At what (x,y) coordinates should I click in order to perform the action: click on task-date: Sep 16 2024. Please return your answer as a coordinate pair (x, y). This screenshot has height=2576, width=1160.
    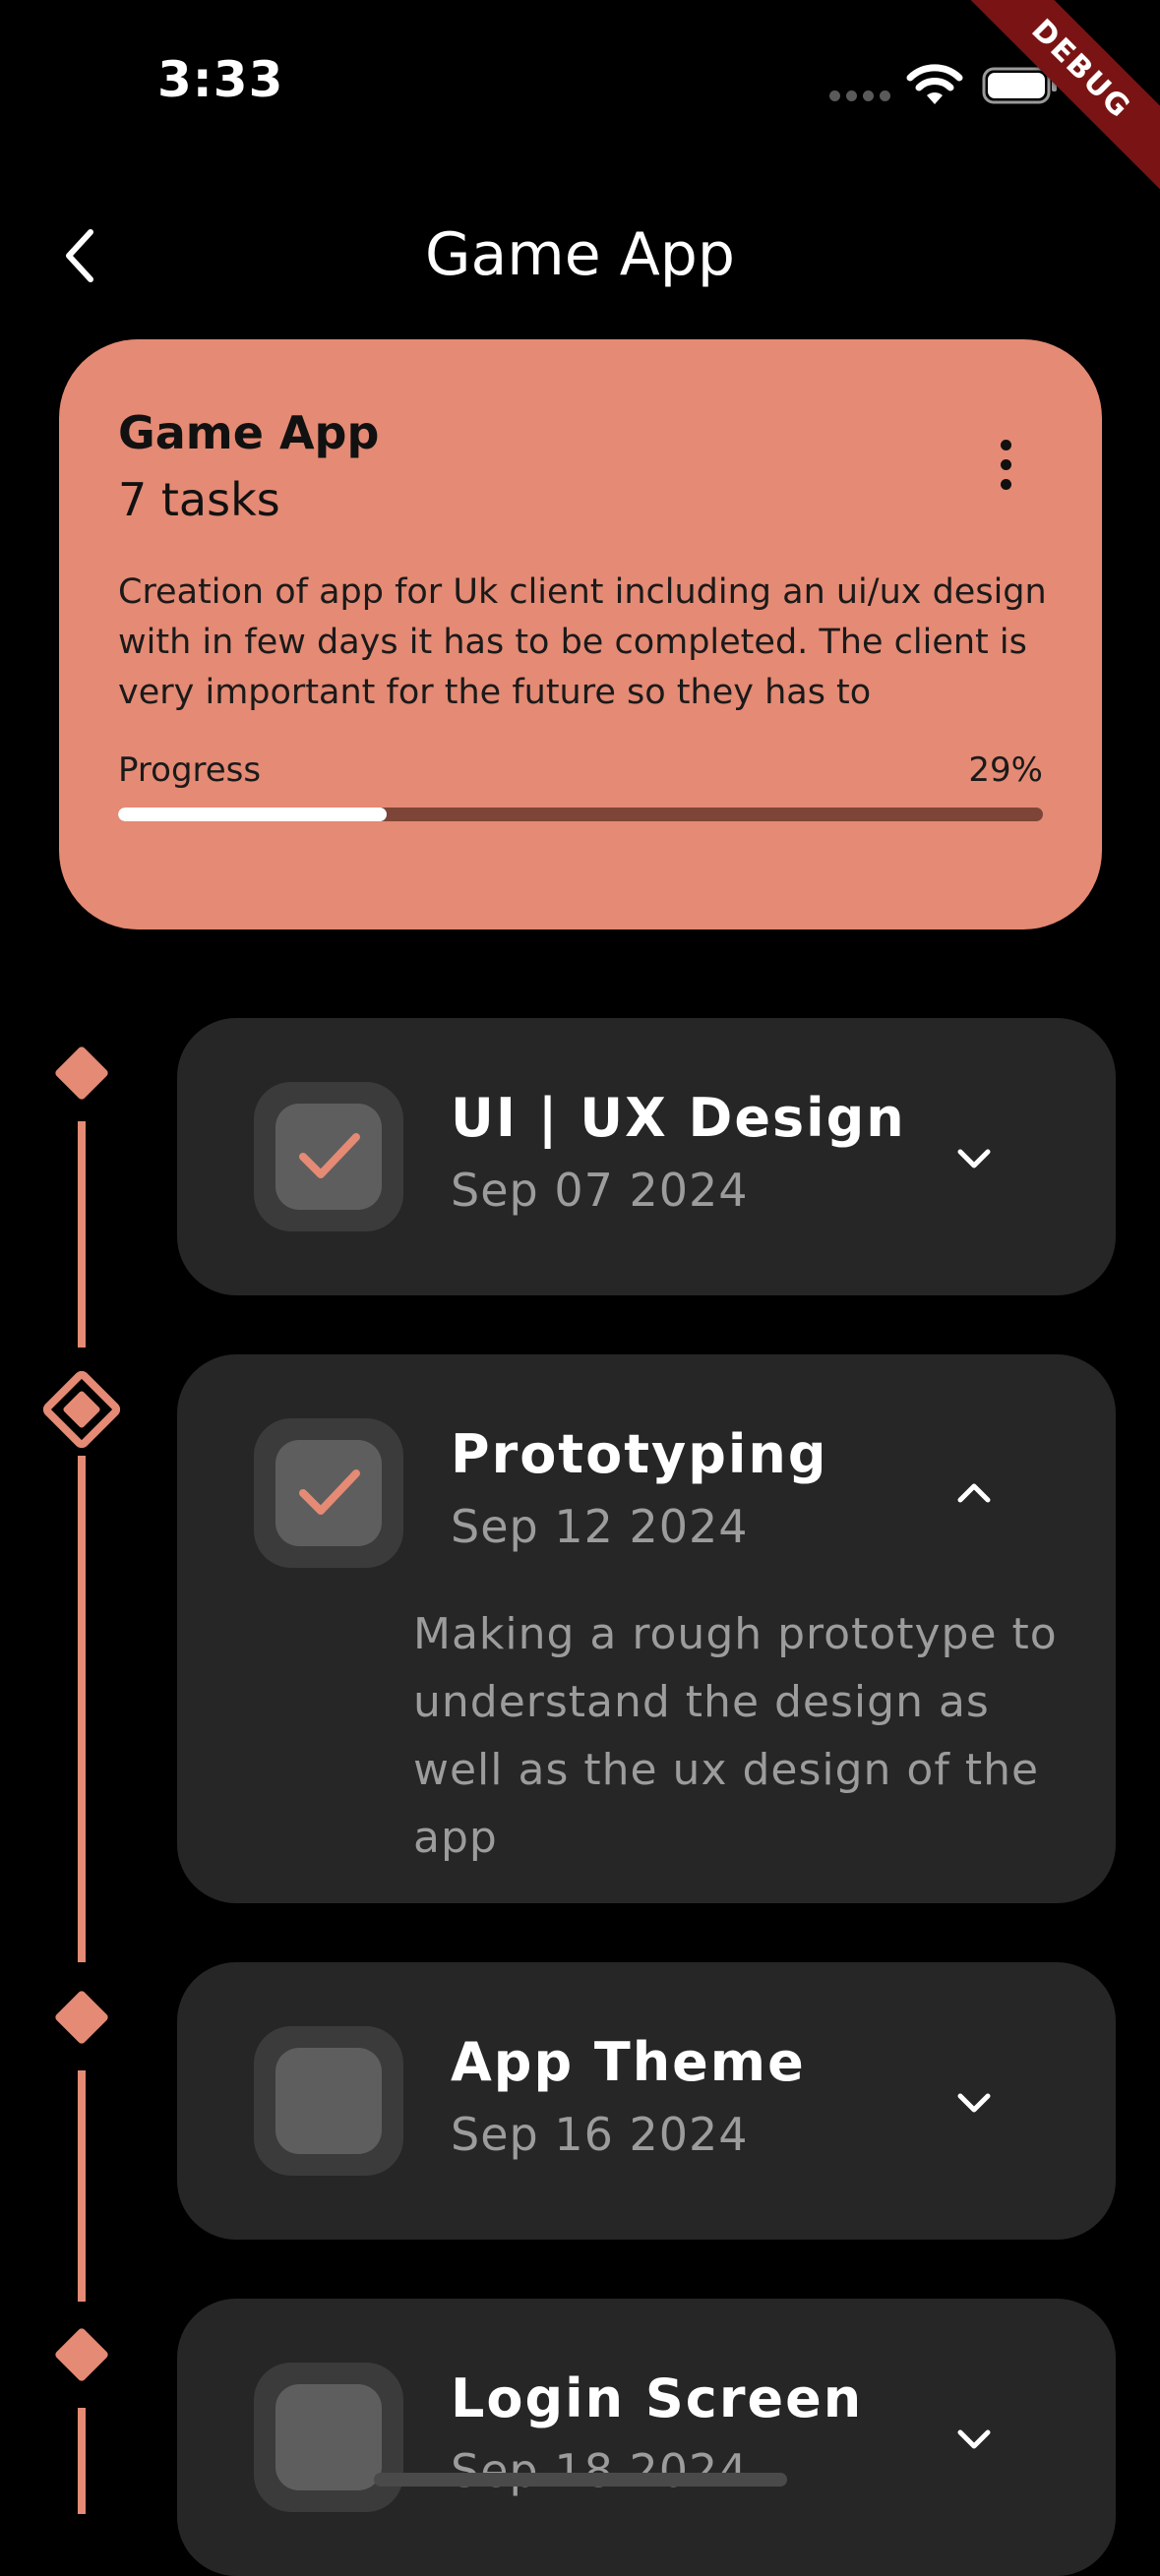
    Looking at the image, I should click on (600, 2135).